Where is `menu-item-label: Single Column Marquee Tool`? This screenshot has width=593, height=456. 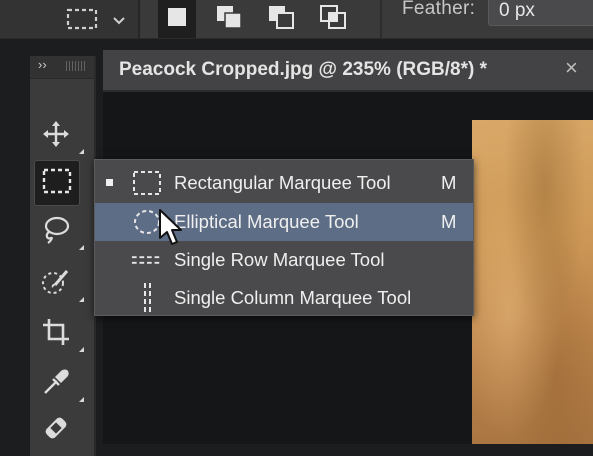
menu-item-label: Single Column Marquee Tool is located at coordinates (293, 297).